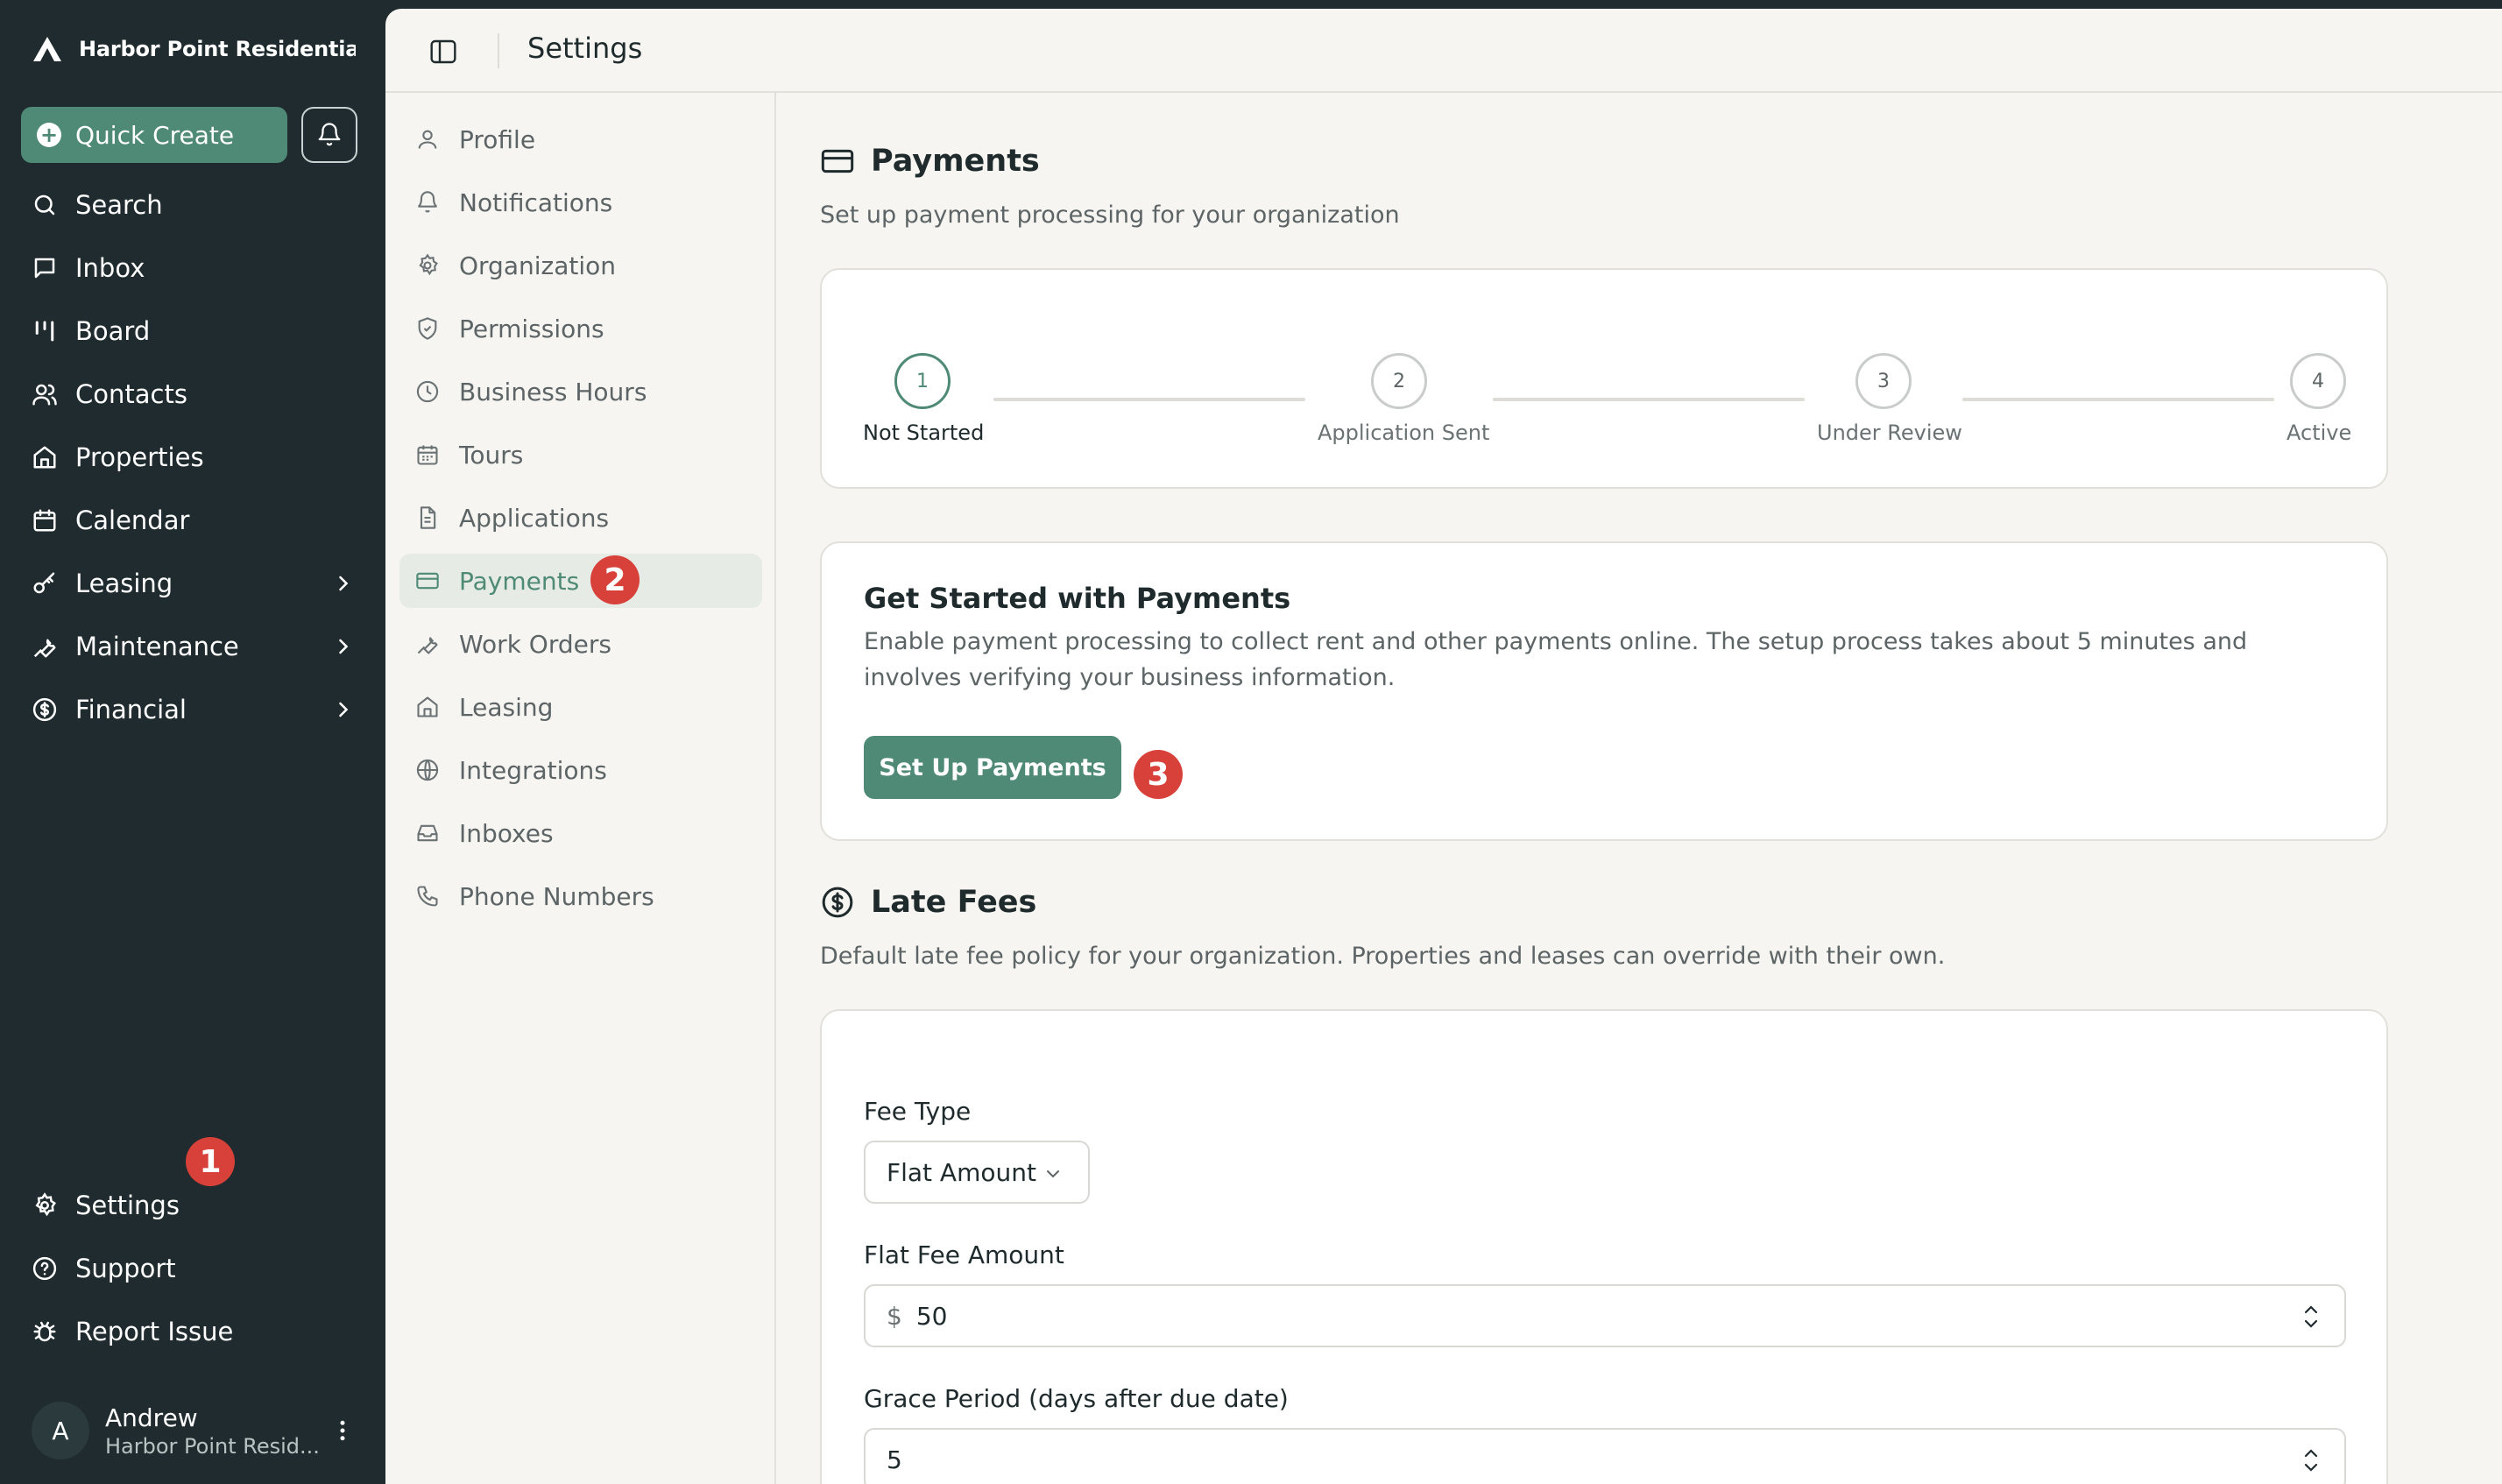  Describe the element at coordinates (194, 646) in the screenshot. I see `nav-maintenance: Maintenance` at that location.